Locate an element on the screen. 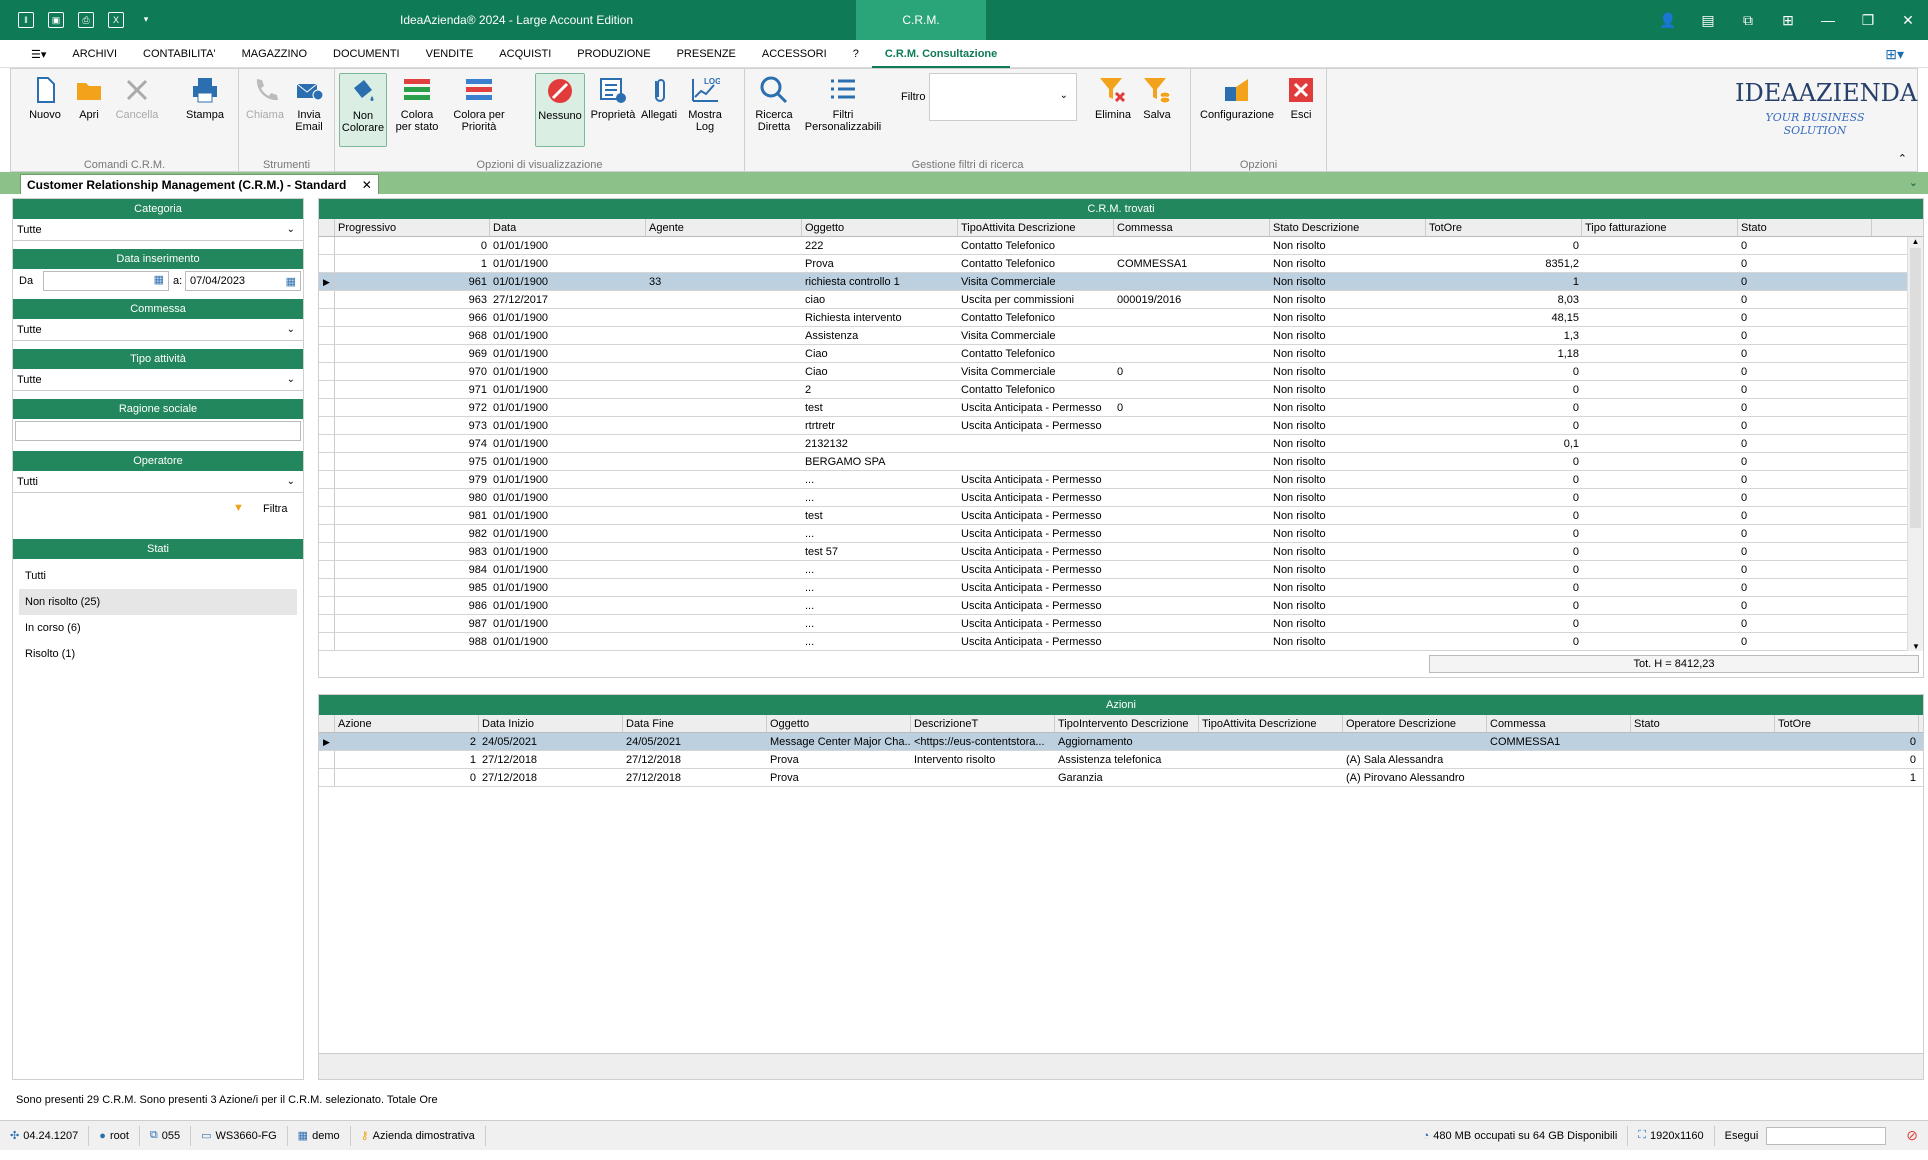 The image size is (1928, 1160). layout-switch-icon: ⊞▾ is located at coordinates (1894, 54).